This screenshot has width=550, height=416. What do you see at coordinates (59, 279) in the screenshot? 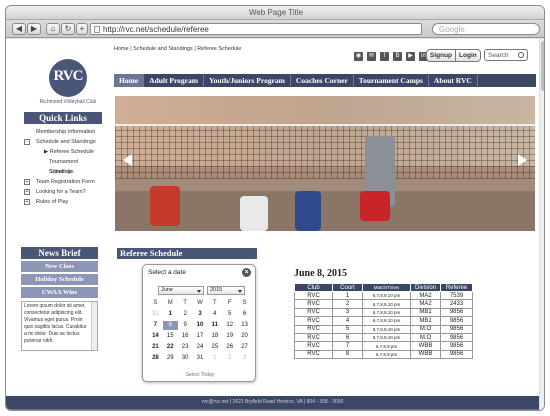
I see `news-link-holiday-schedule: Holiday Schedule` at bounding box center [59, 279].